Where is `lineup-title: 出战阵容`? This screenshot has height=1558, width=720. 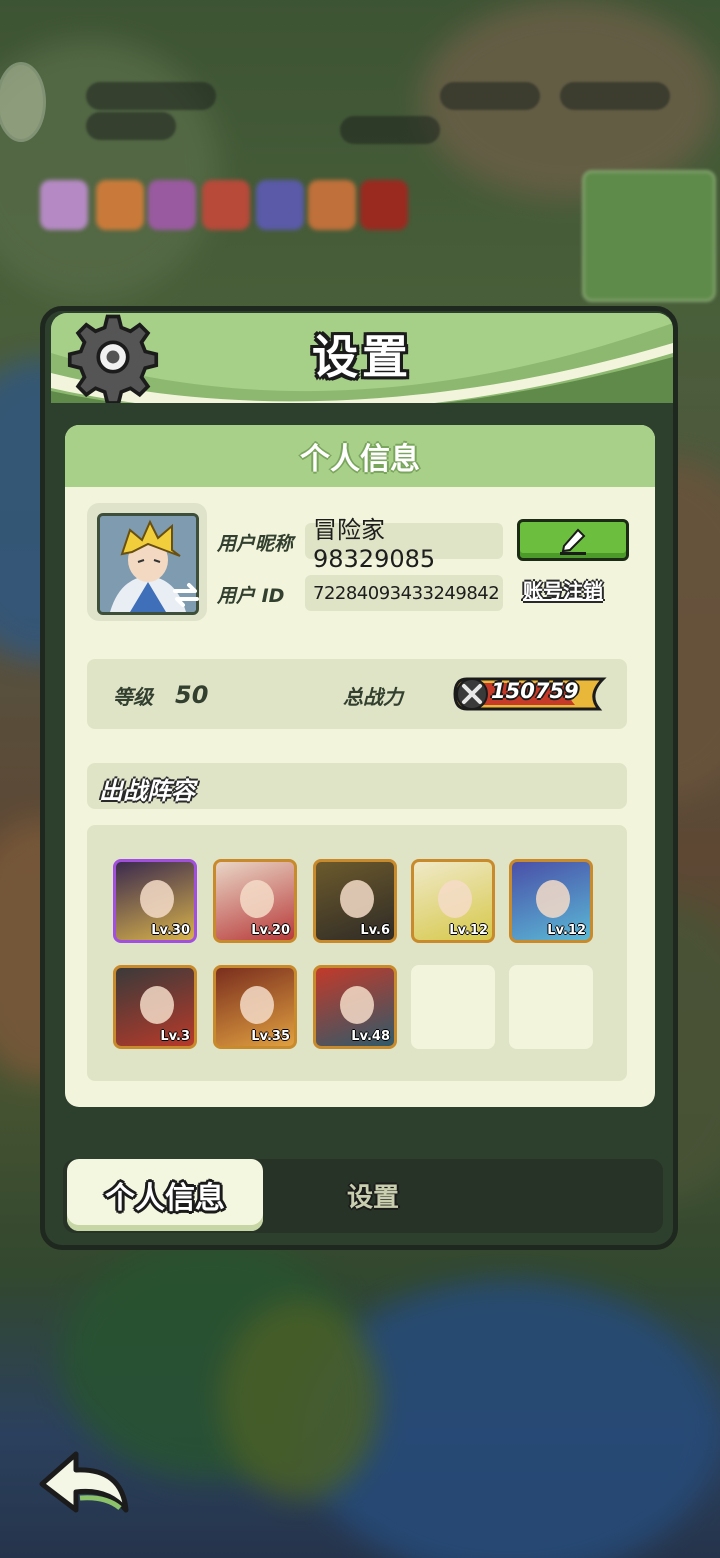
lineup-title: 出战阵容 is located at coordinates (147, 791).